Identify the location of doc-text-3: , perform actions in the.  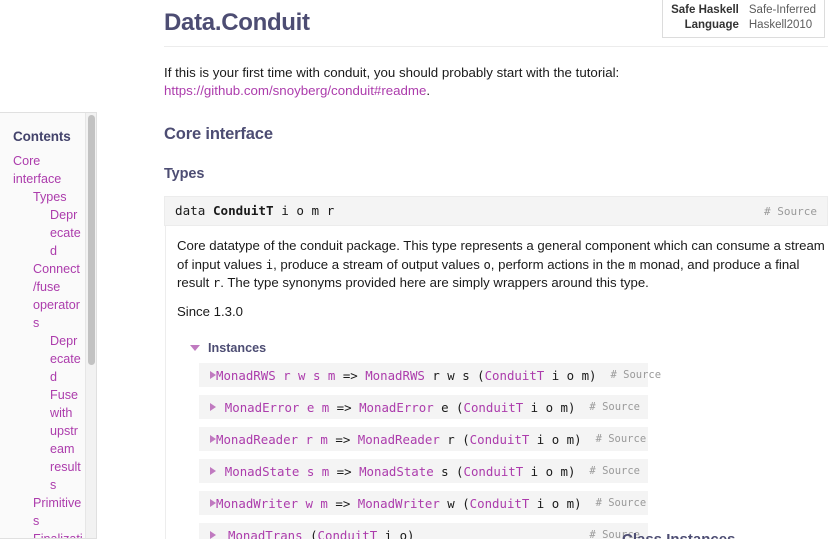
(559, 264).